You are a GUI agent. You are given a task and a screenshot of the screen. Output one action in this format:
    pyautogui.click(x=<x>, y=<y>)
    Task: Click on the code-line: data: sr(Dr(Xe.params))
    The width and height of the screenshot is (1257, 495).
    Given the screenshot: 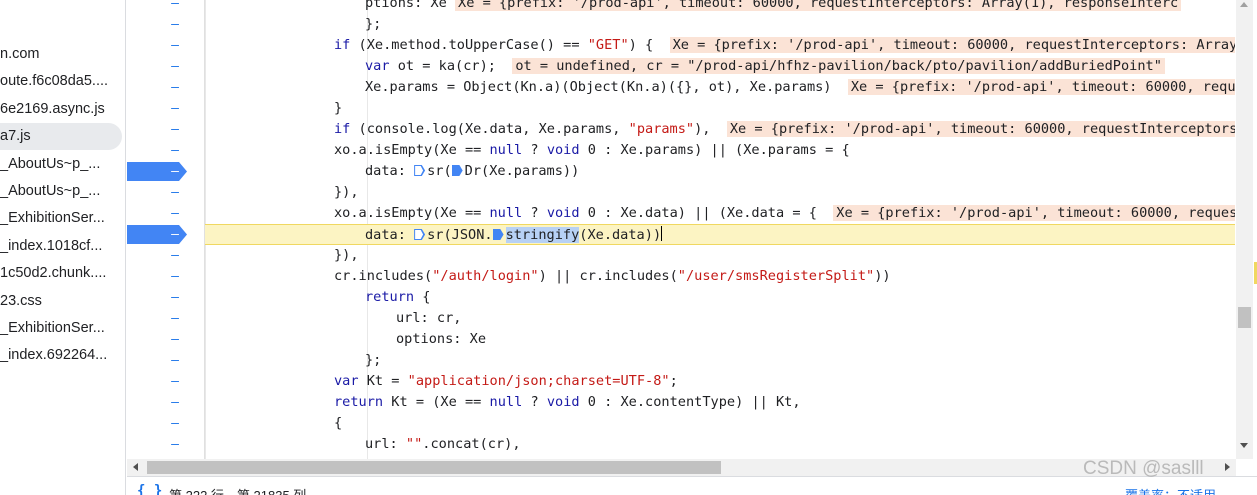 What is the action you would take?
    pyautogui.click(x=720, y=171)
    